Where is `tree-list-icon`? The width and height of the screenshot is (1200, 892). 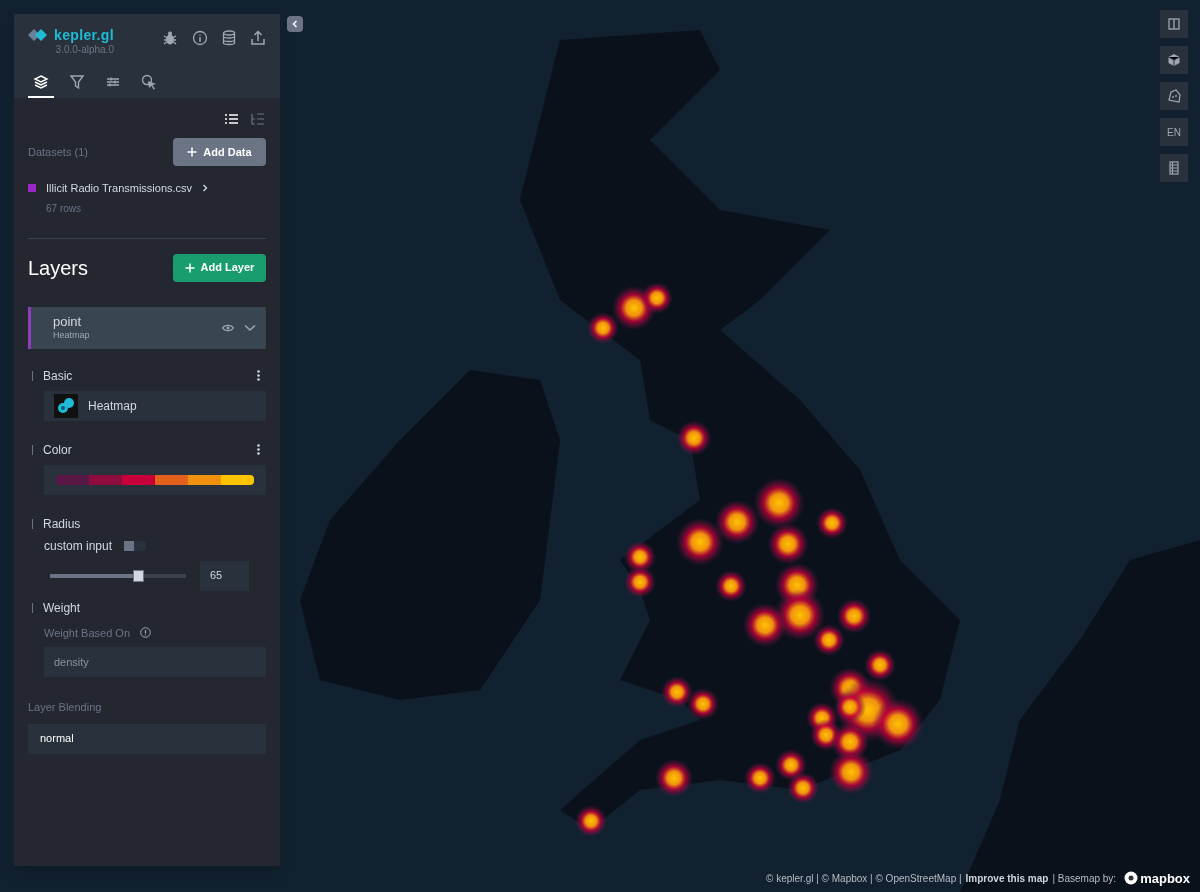 tree-list-icon is located at coordinates (257, 119).